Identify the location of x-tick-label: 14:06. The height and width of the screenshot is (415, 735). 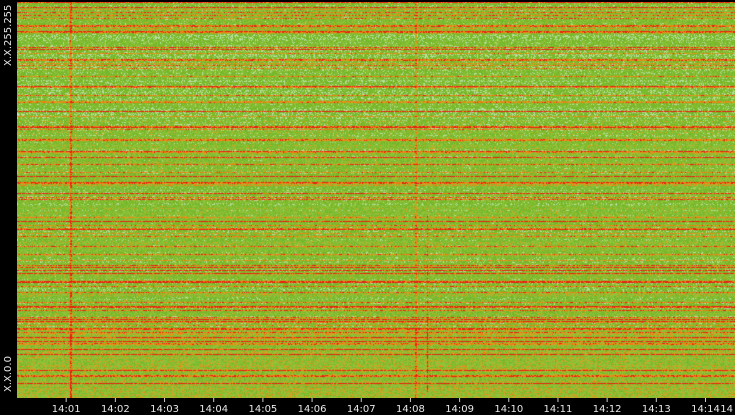
(312, 409).